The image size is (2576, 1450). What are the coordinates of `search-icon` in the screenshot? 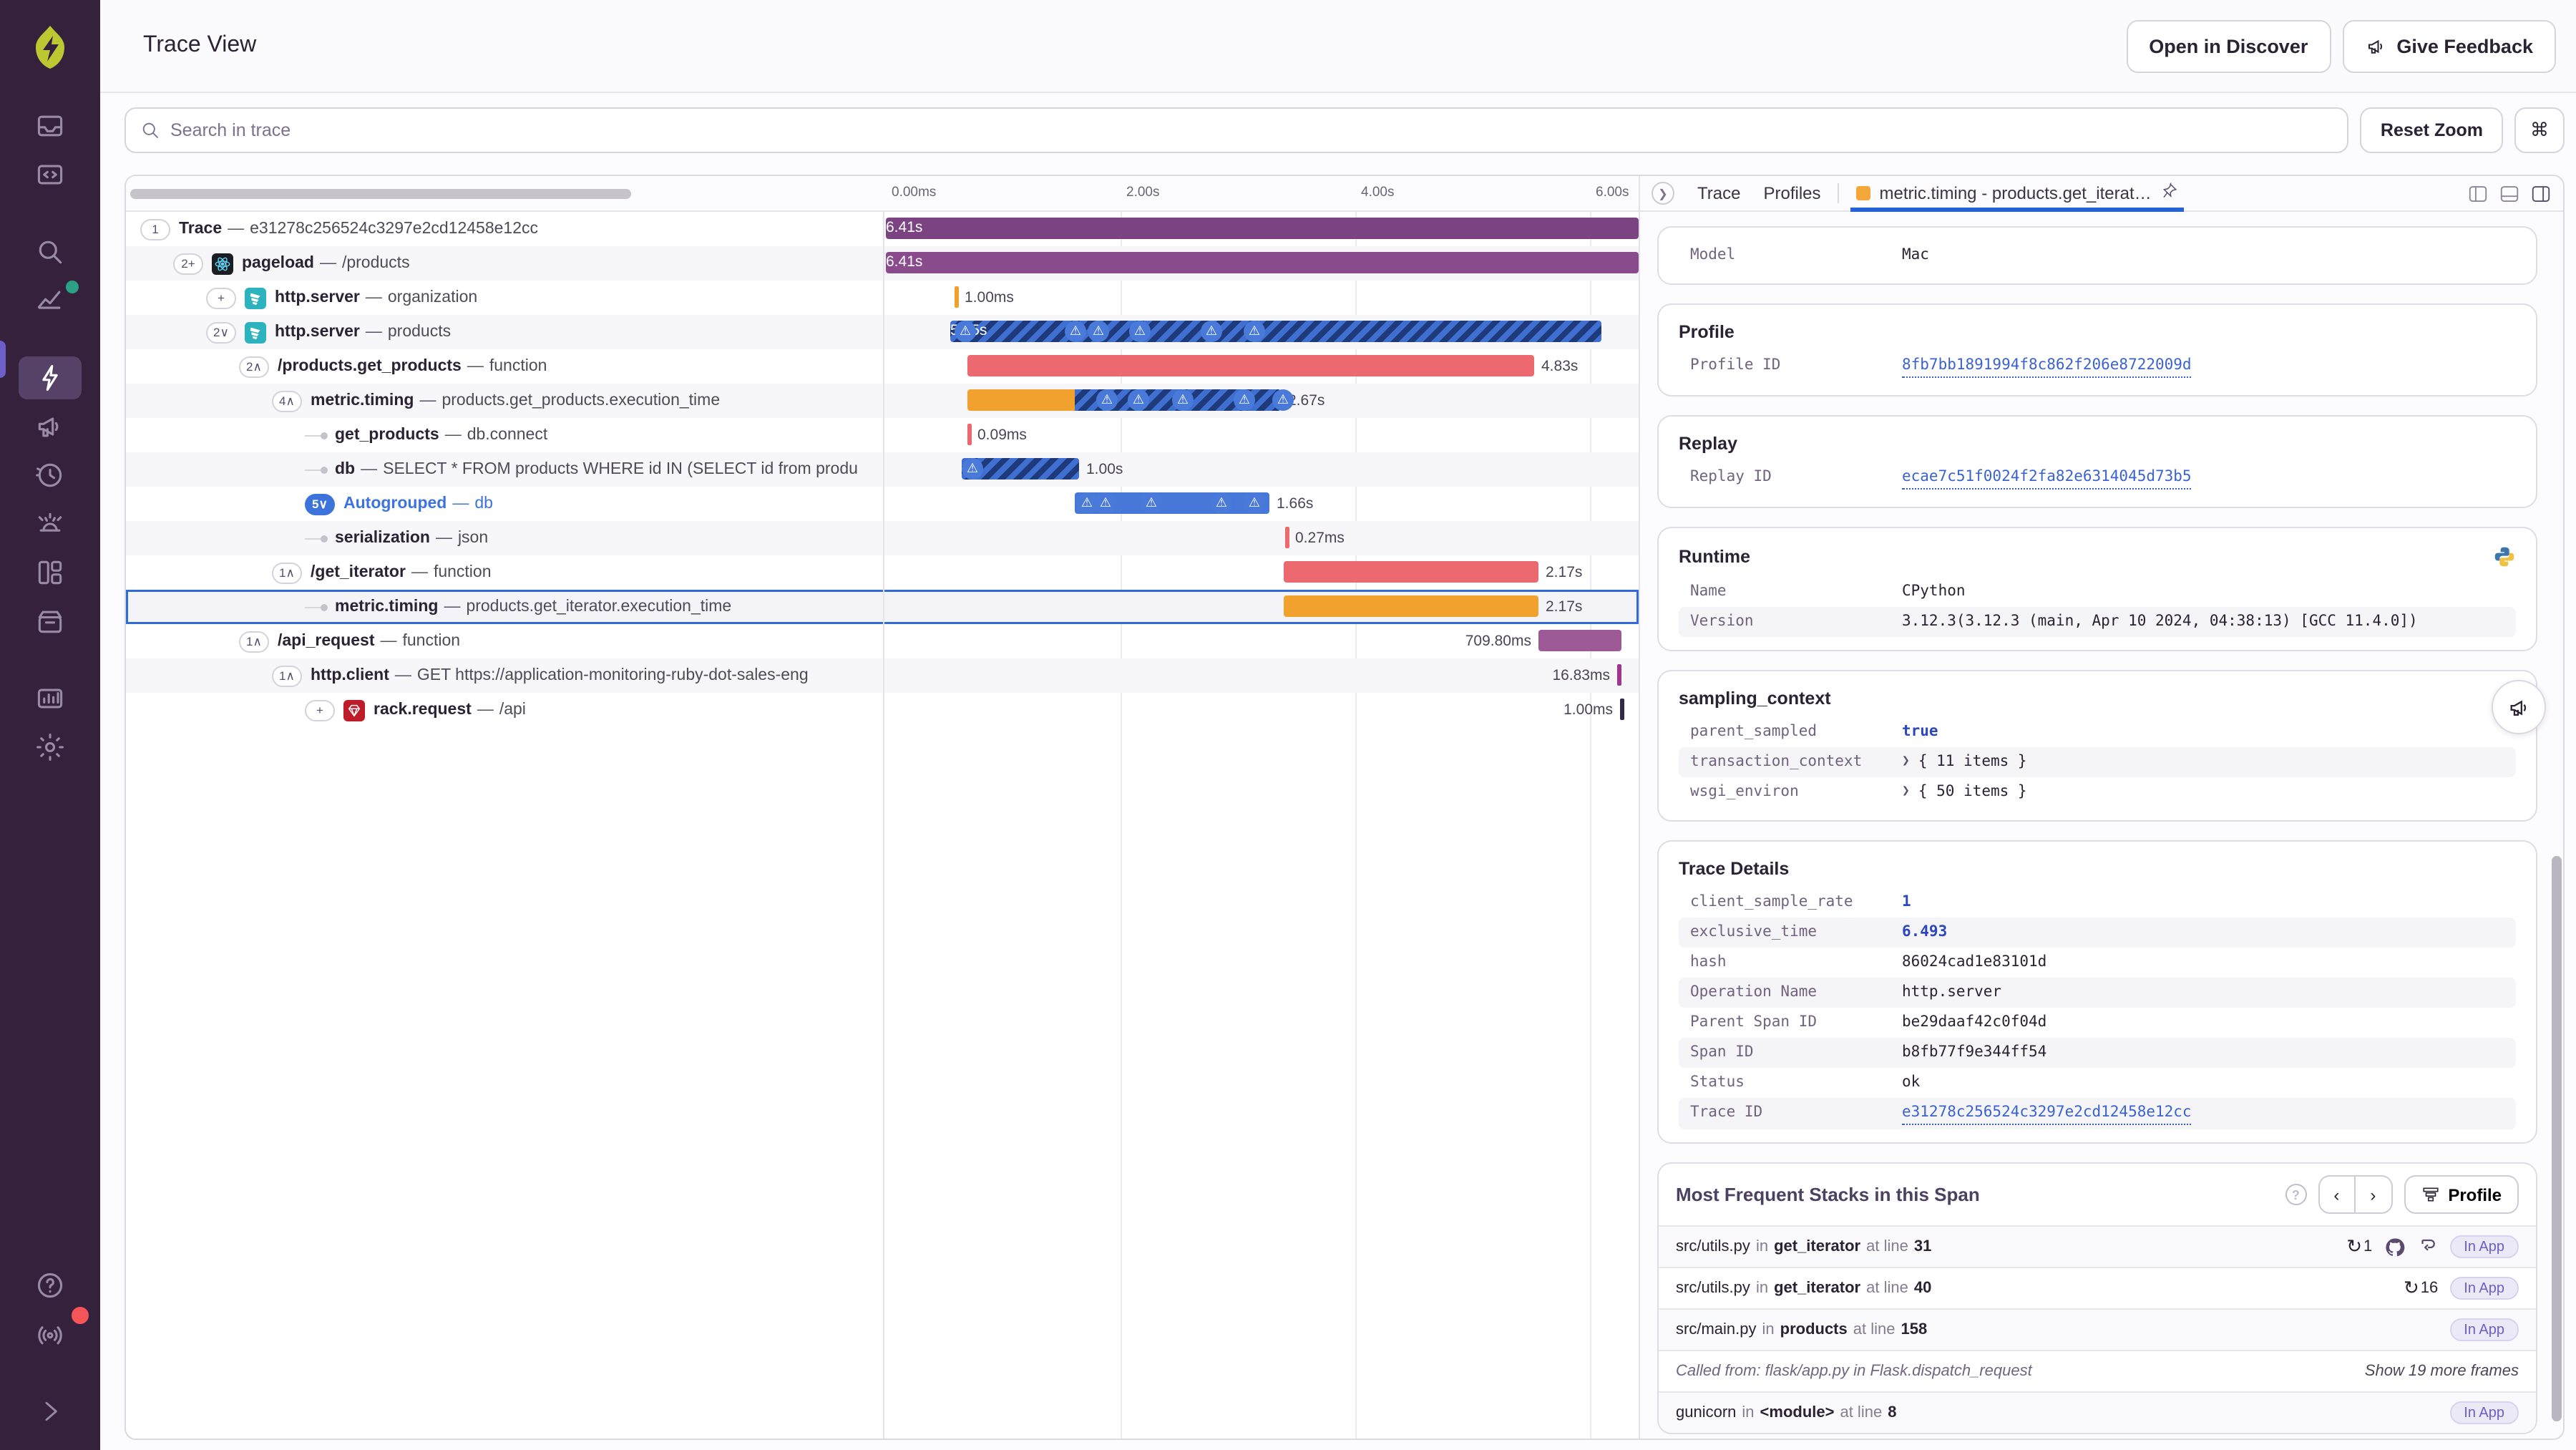 It's located at (50, 251).